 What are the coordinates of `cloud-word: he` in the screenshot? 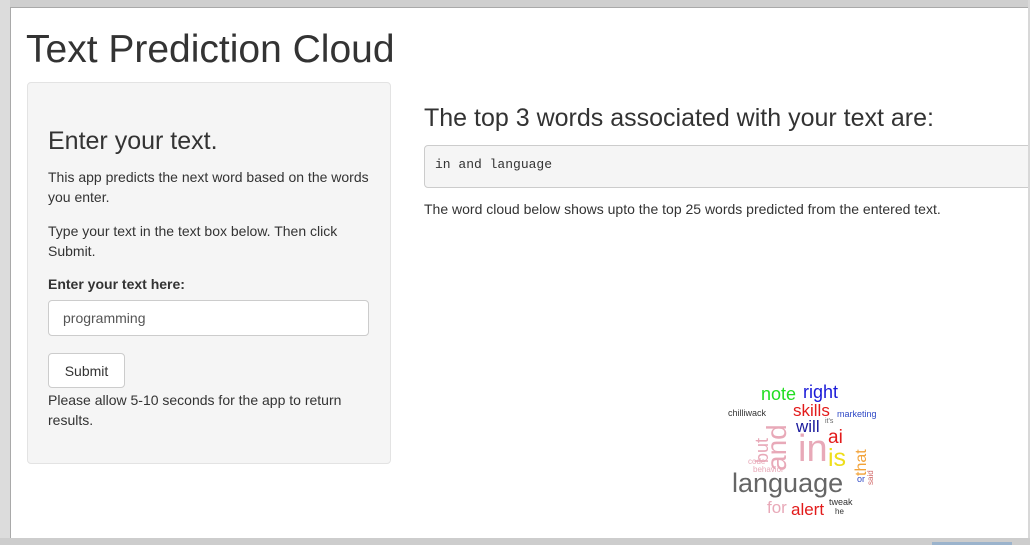 It's located at (839, 511).